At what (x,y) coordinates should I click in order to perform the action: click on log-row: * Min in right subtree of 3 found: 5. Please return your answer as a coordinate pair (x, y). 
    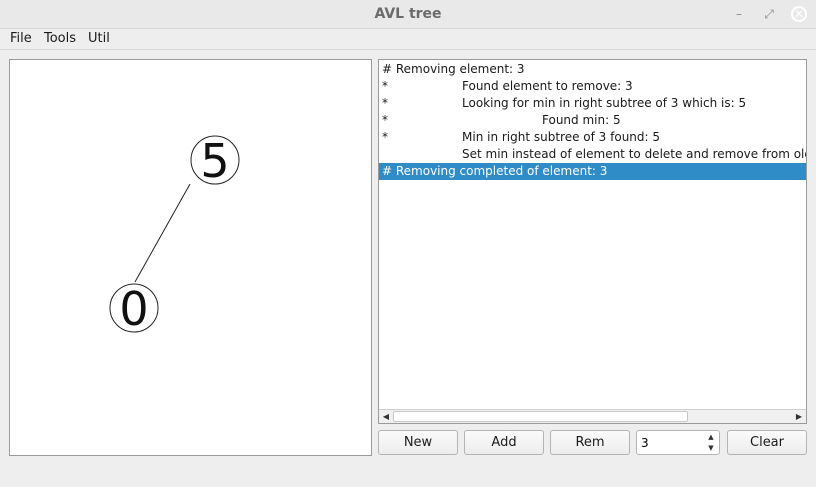
    Looking at the image, I should click on (592, 137).